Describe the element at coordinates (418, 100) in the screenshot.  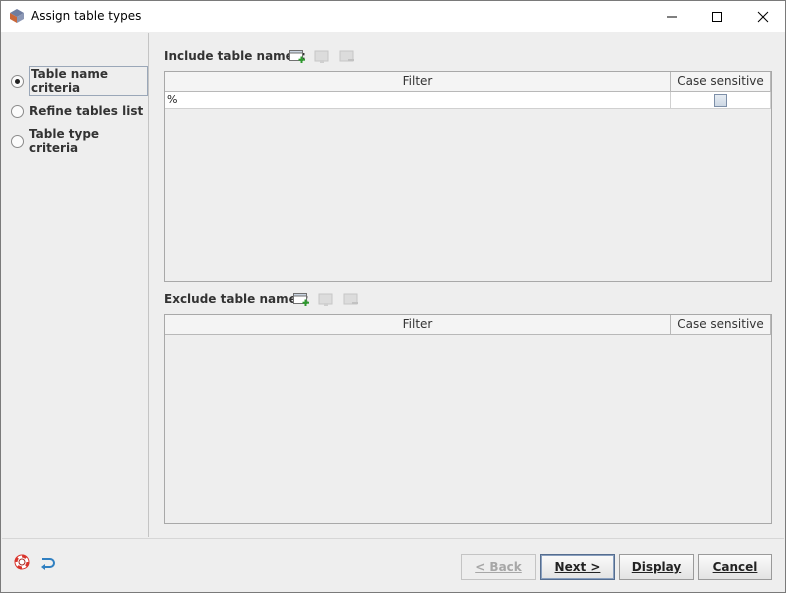
I see `filter-cell: %` at that location.